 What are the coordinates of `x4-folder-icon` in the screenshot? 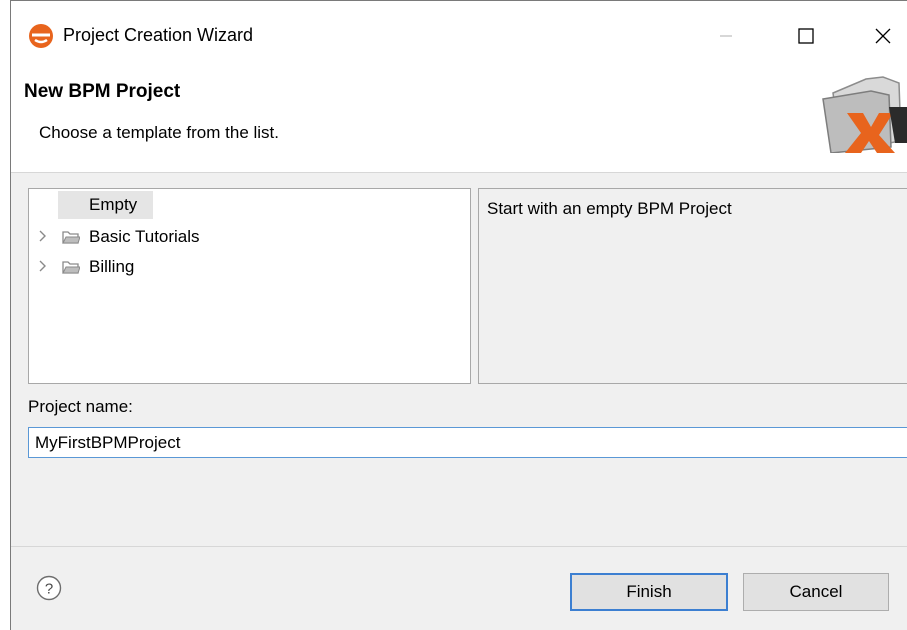 It's located at (864, 114).